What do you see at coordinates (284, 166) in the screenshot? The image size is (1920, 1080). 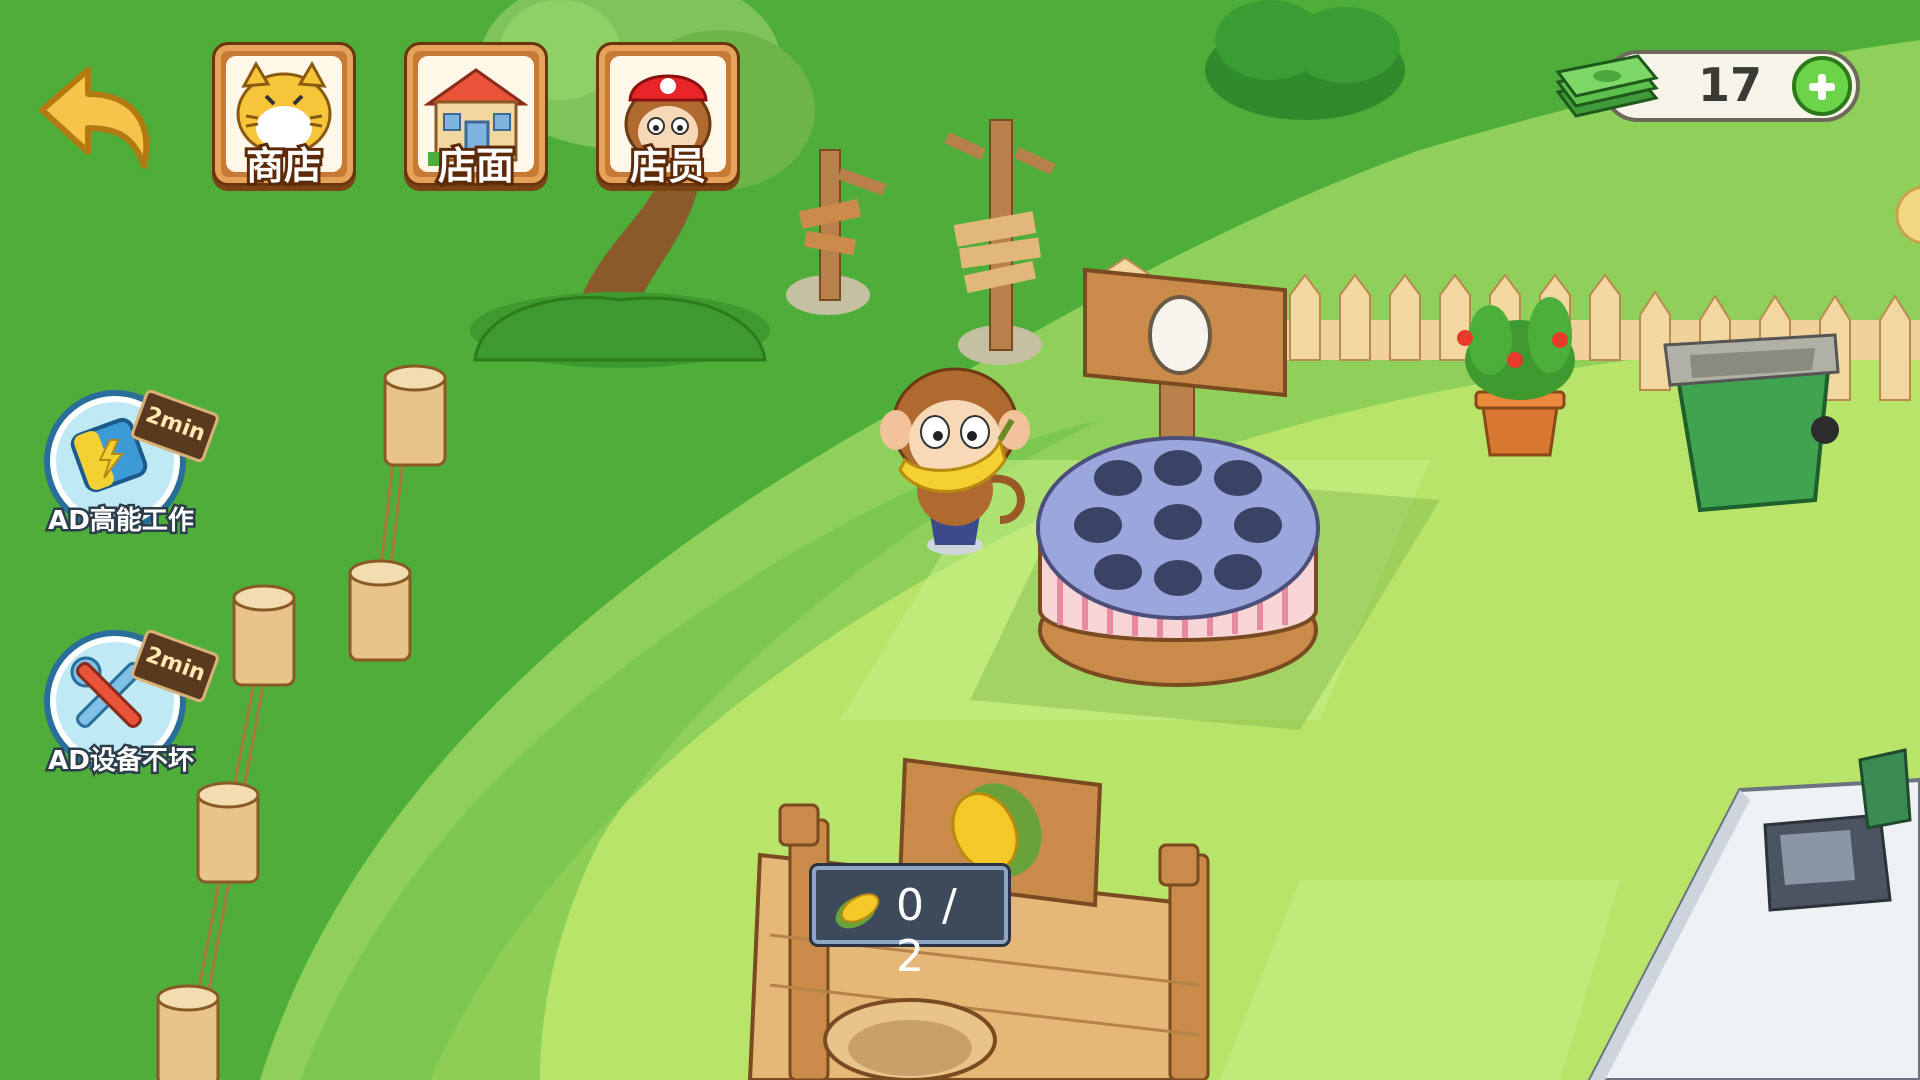 I see `shop-button-label: 商店` at bounding box center [284, 166].